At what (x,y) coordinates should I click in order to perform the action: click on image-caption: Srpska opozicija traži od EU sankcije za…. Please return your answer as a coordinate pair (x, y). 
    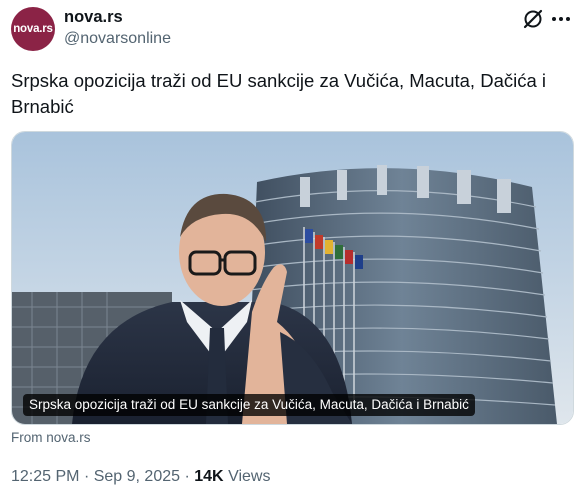
    Looking at the image, I should click on (249, 405).